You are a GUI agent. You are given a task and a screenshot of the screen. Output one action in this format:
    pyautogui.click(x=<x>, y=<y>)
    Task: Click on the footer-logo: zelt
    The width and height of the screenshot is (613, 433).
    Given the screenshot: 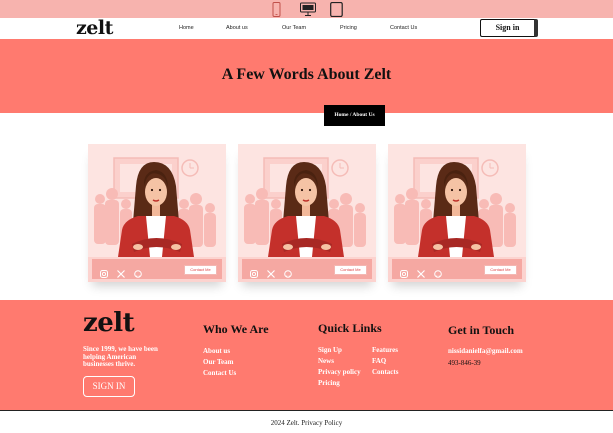 What is the action you would take?
    pyautogui.click(x=109, y=323)
    